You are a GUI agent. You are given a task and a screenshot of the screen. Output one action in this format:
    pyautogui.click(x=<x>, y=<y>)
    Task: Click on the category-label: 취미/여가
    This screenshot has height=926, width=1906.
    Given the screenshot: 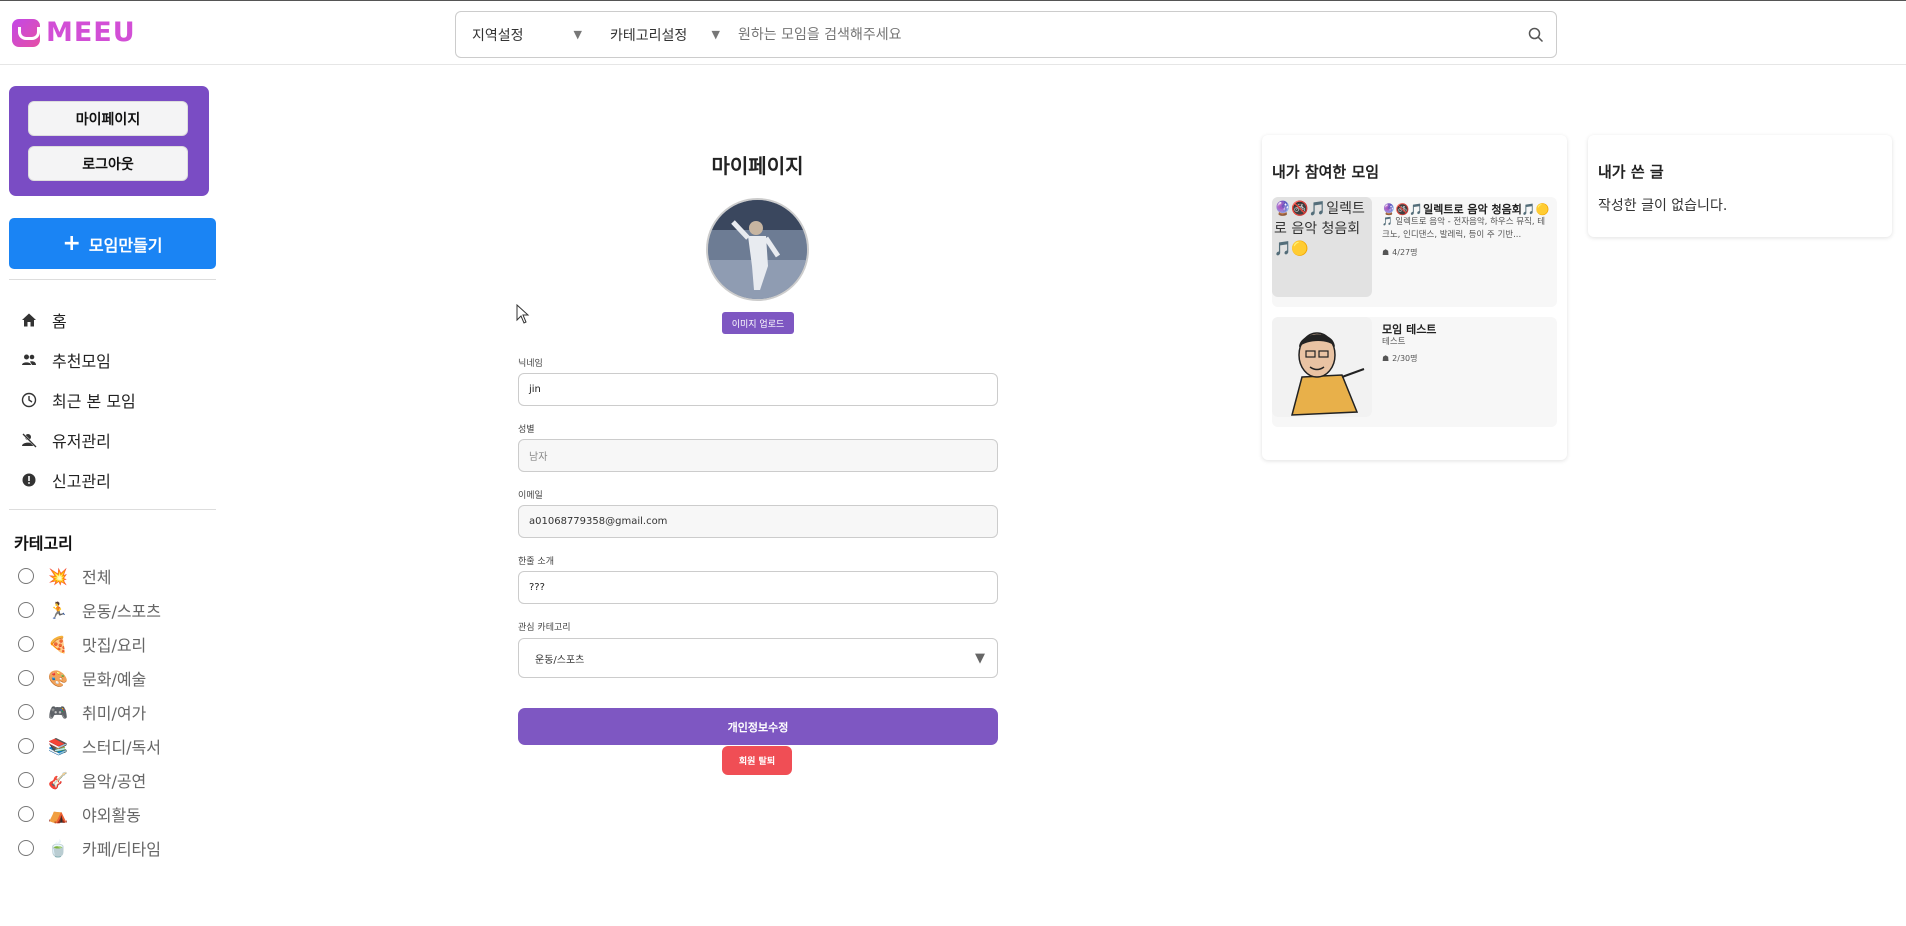 What is the action you would take?
    pyautogui.click(x=114, y=713)
    